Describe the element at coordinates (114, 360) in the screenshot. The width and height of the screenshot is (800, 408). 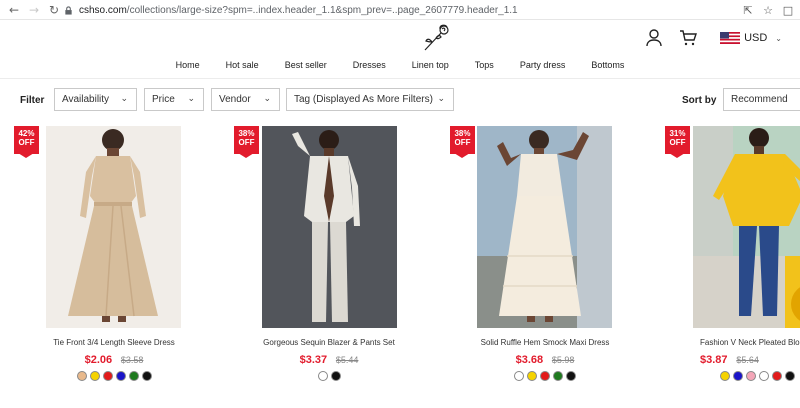
I see `product-prices: $2.06 $3.58` at that location.